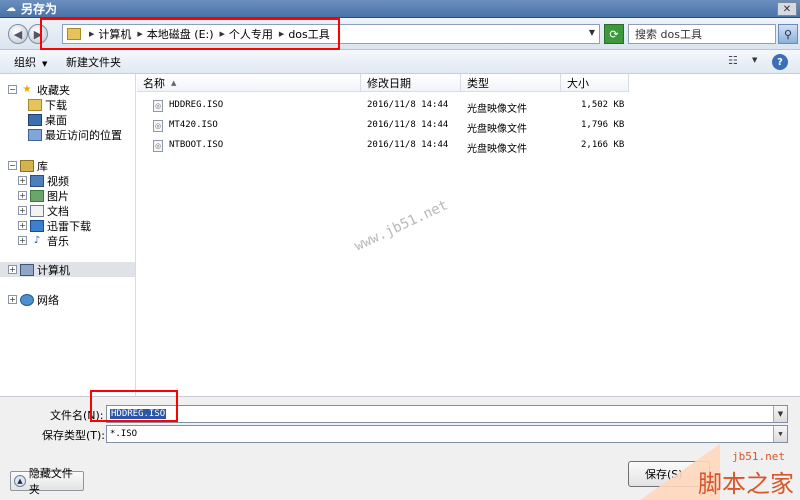 The image size is (800, 500). I want to click on column-header-type: 类型, so click(511, 83).